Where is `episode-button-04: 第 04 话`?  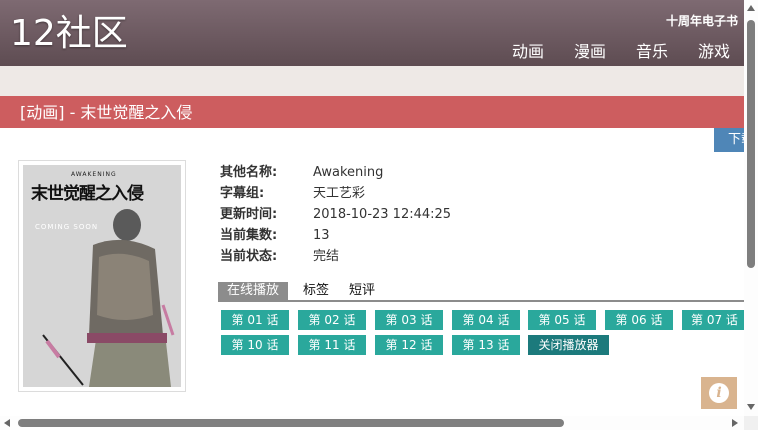 episode-button-04: 第 04 话 is located at coordinates (486, 320).